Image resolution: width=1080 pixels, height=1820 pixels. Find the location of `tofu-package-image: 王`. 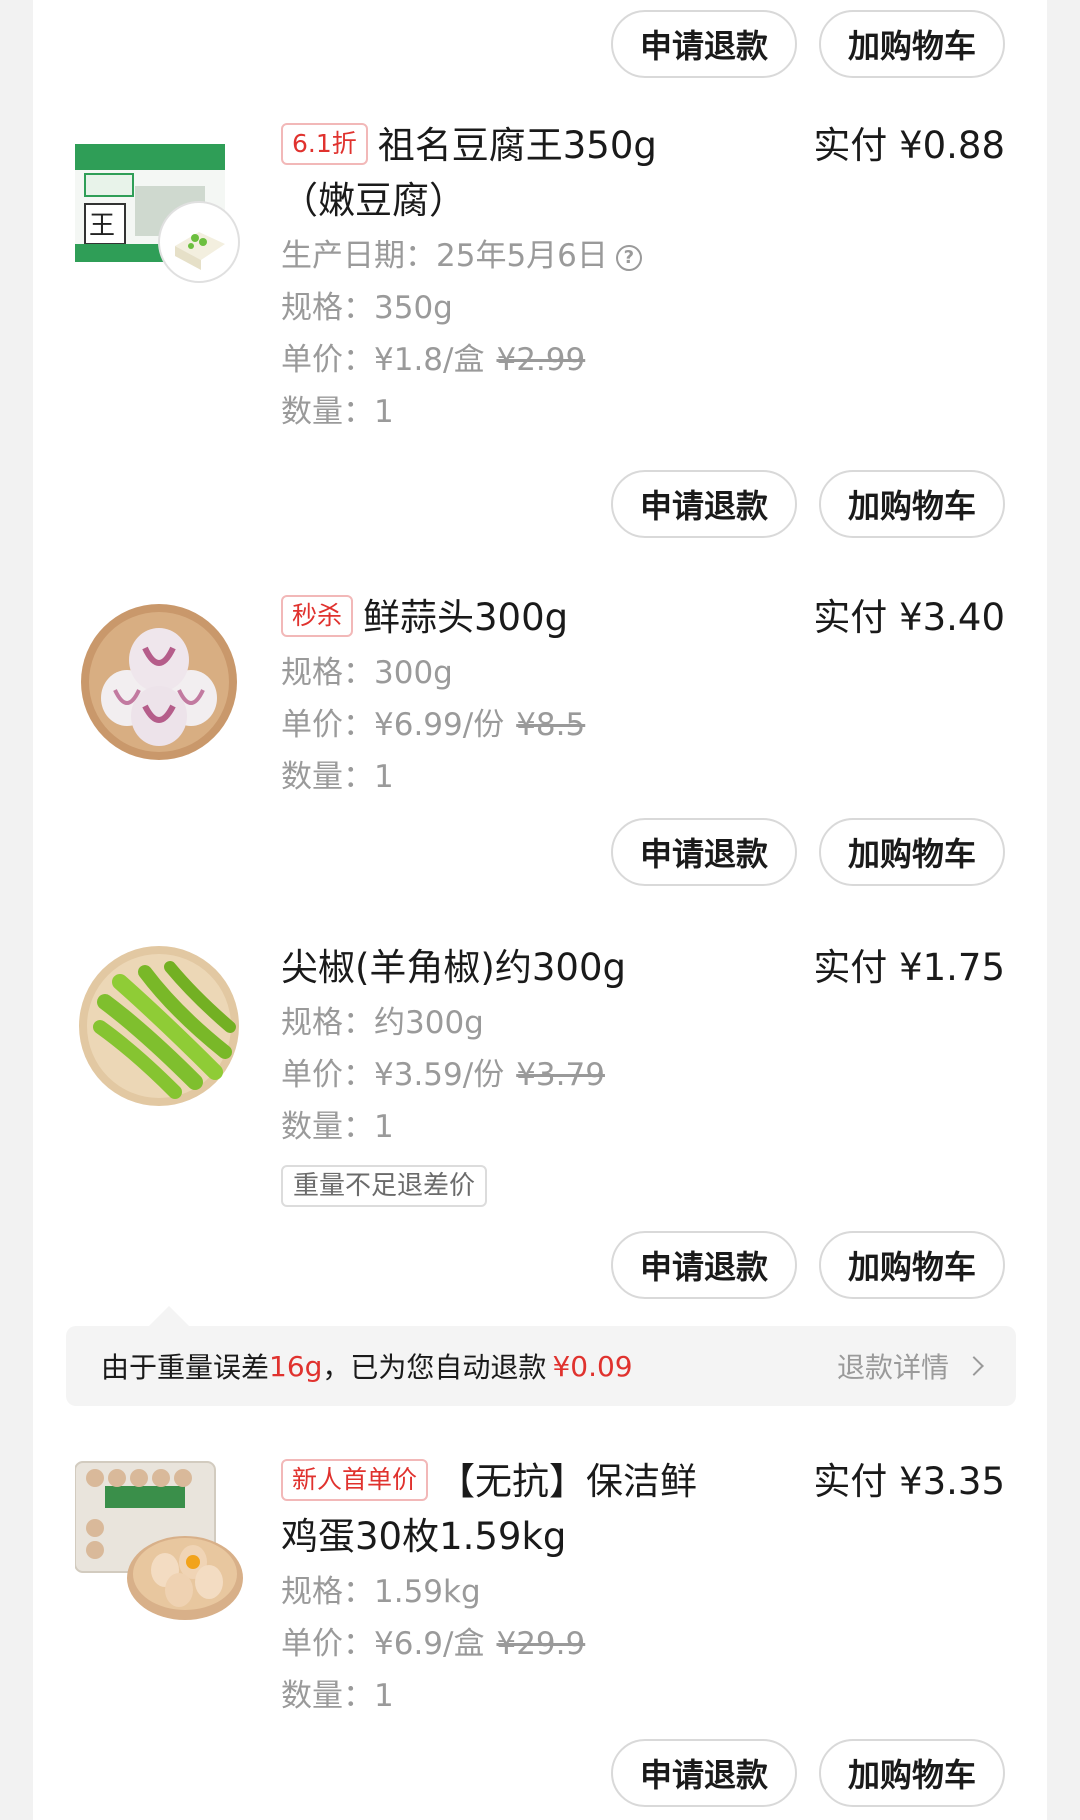

tofu-package-image: 王 is located at coordinates (157, 213).